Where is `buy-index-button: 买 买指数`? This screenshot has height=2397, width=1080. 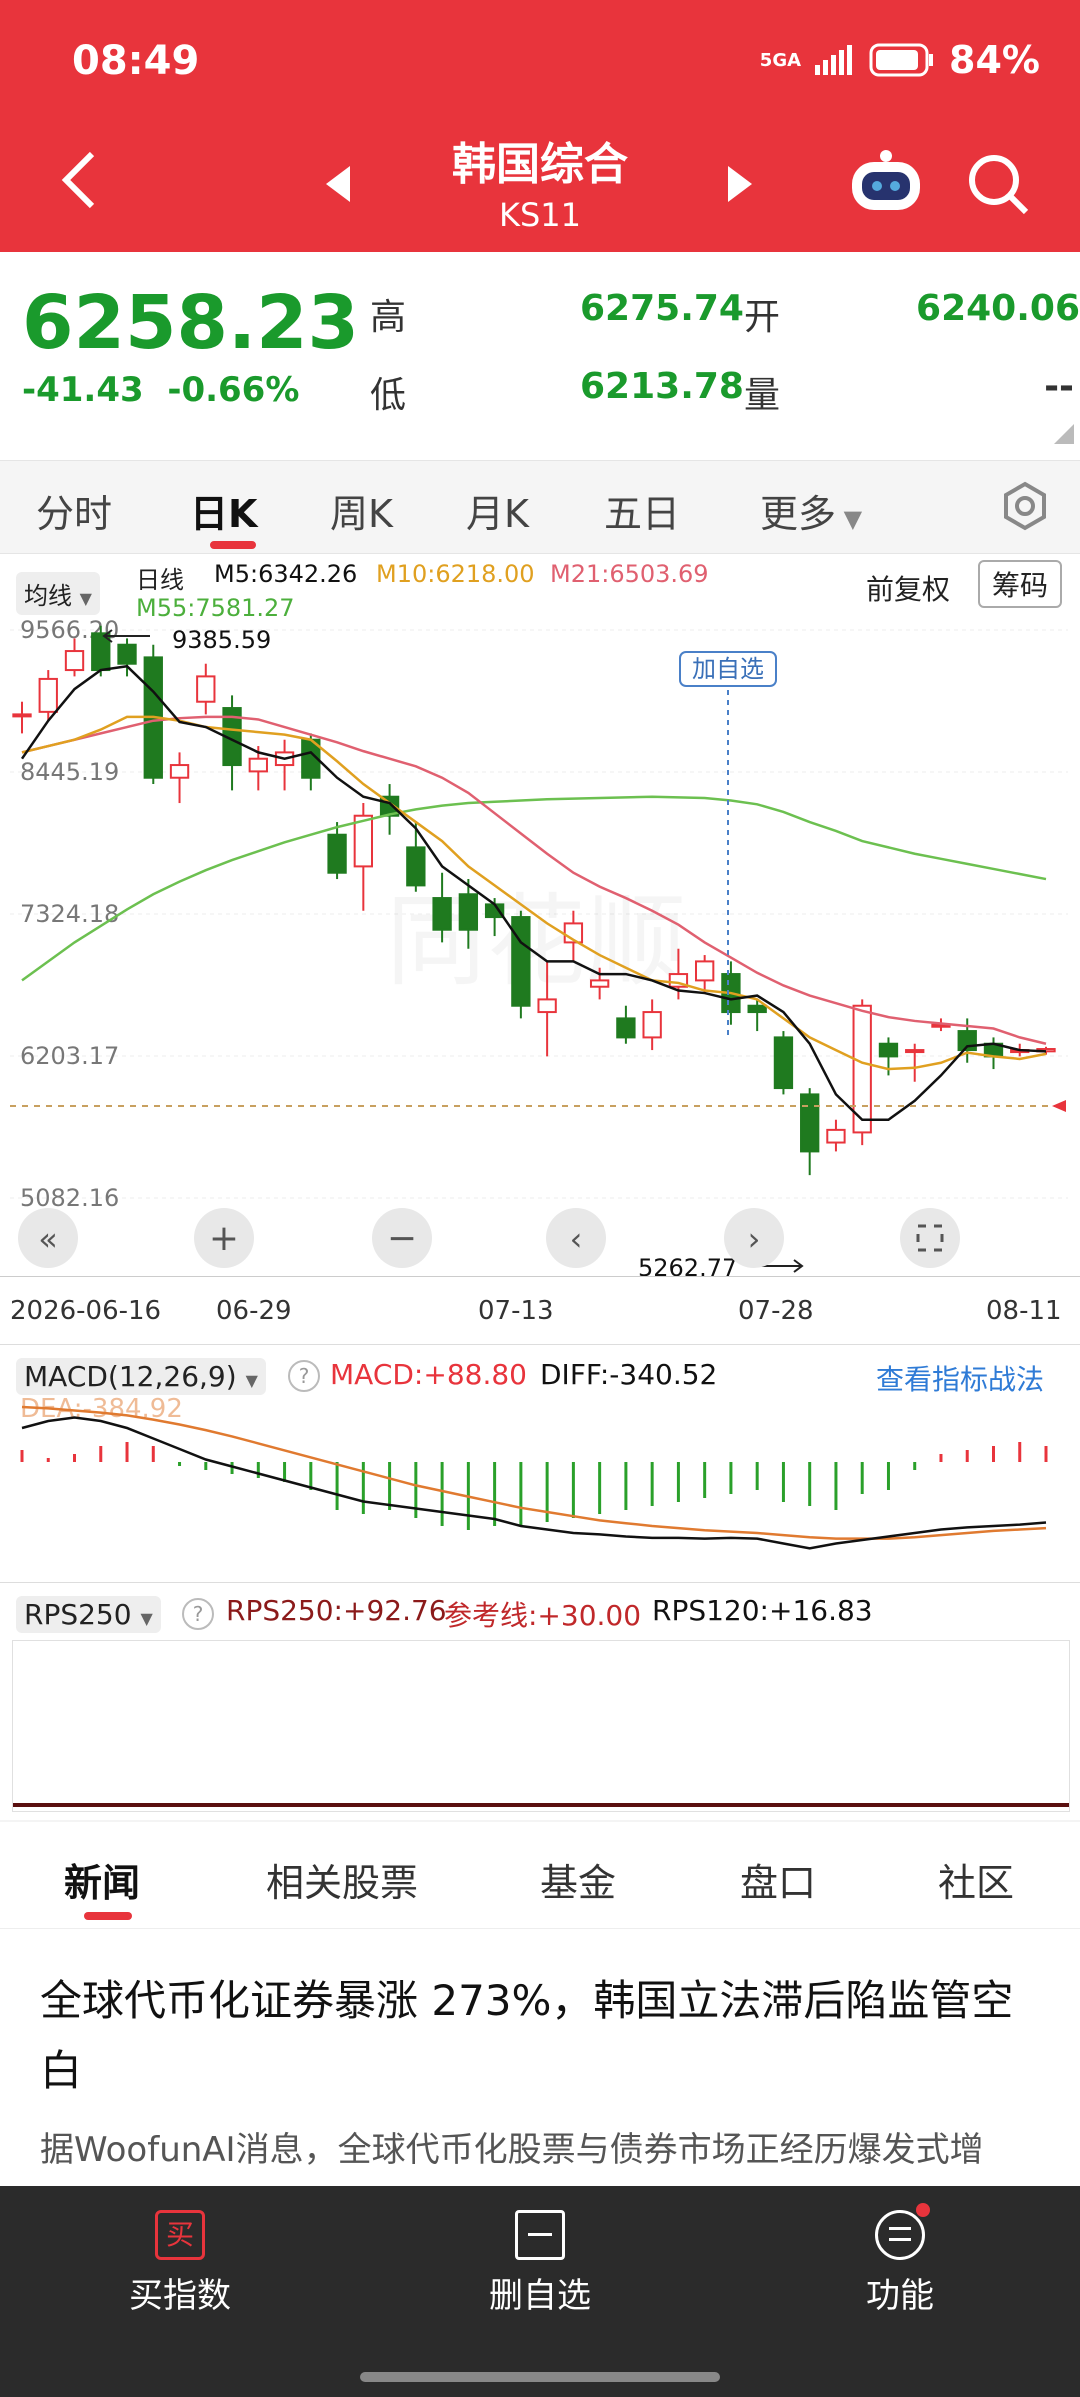
buy-index-button: 买 买指数 is located at coordinates (180, 2263).